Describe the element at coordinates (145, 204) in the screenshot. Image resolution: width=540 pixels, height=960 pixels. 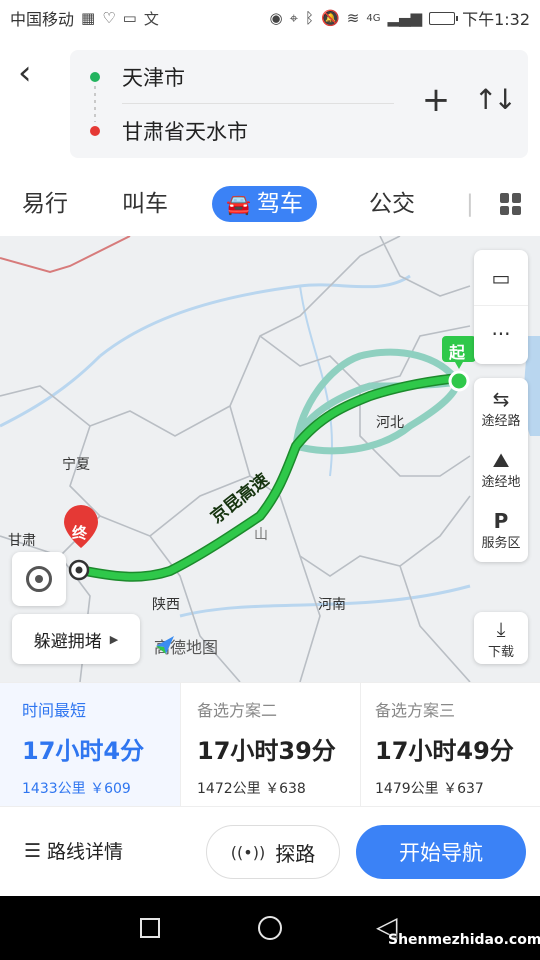
I see `tab-taxi: 叫车` at that location.